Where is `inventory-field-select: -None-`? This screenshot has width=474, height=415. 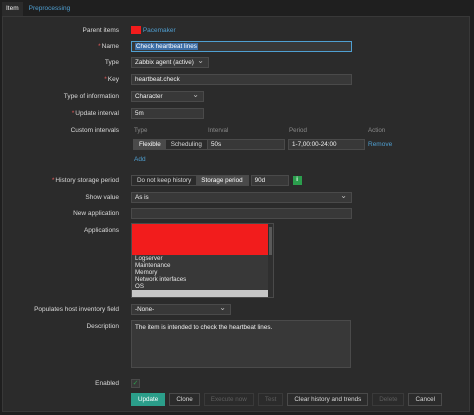 inventory-field-select: -None- is located at coordinates (181, 309).